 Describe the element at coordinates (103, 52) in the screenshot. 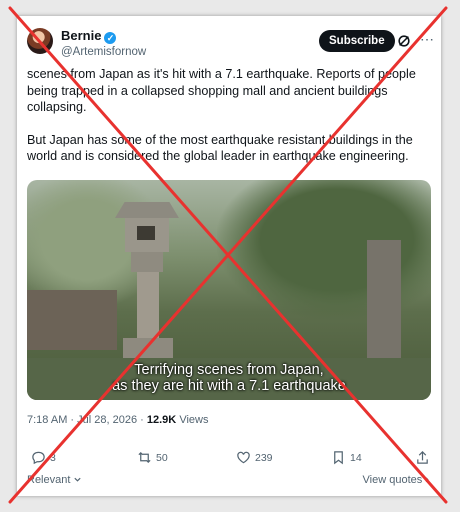

I see `handle: @Artemisfornow` at that location.